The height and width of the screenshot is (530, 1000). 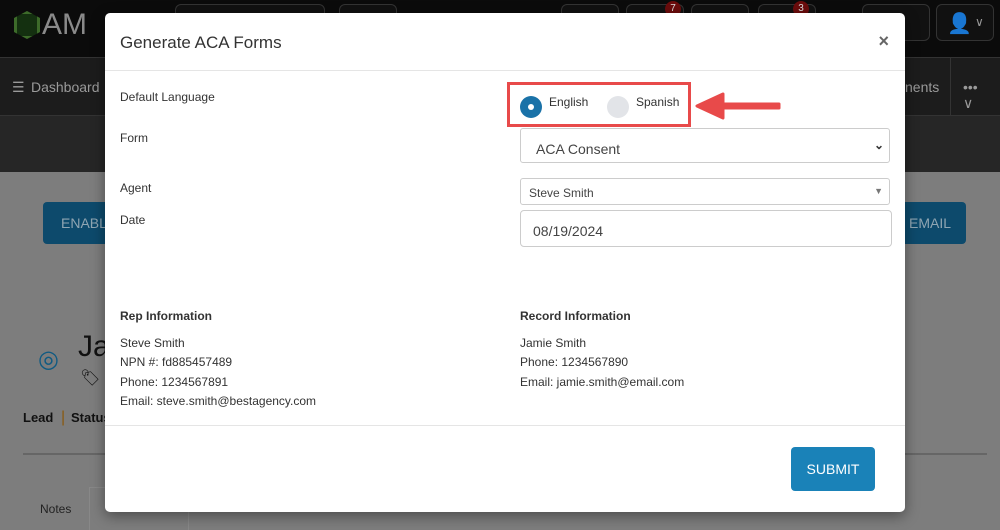 I want to click on record-name-text: Jamie Smith, so click(x=553, y=342).